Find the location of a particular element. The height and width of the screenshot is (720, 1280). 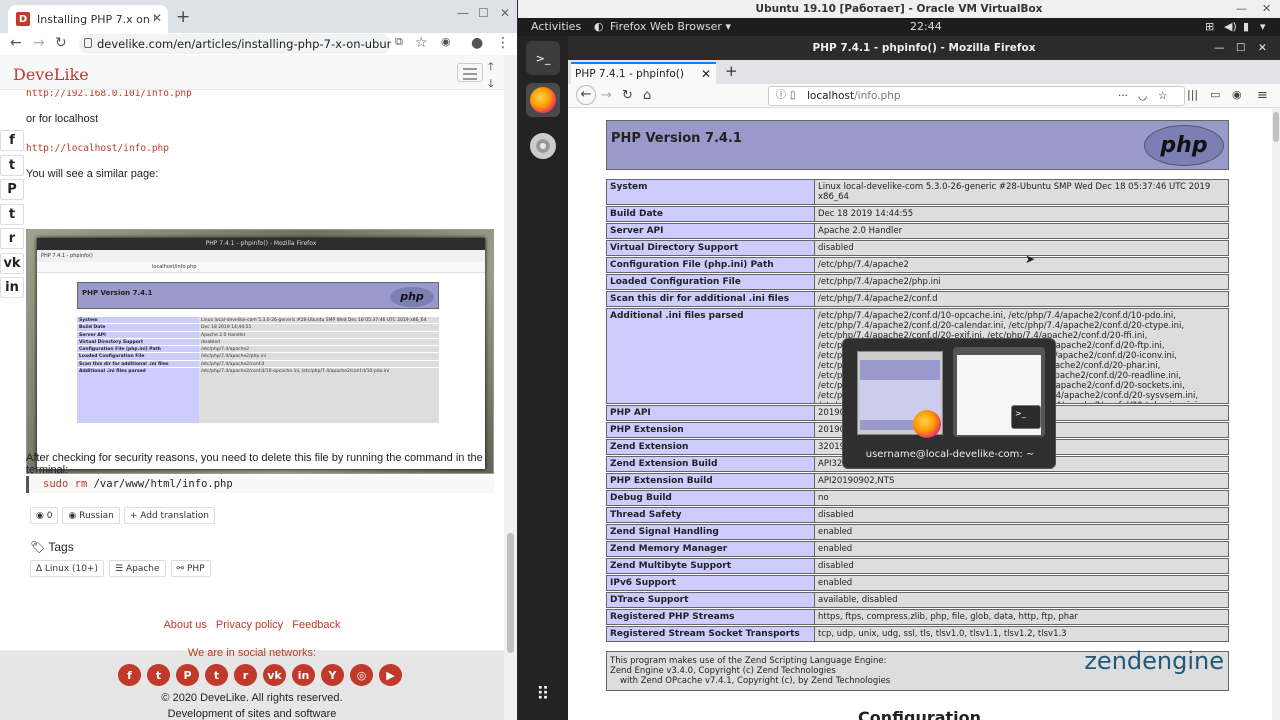

ff-reload-icon: ↻ is located at coordinates (627, 95).